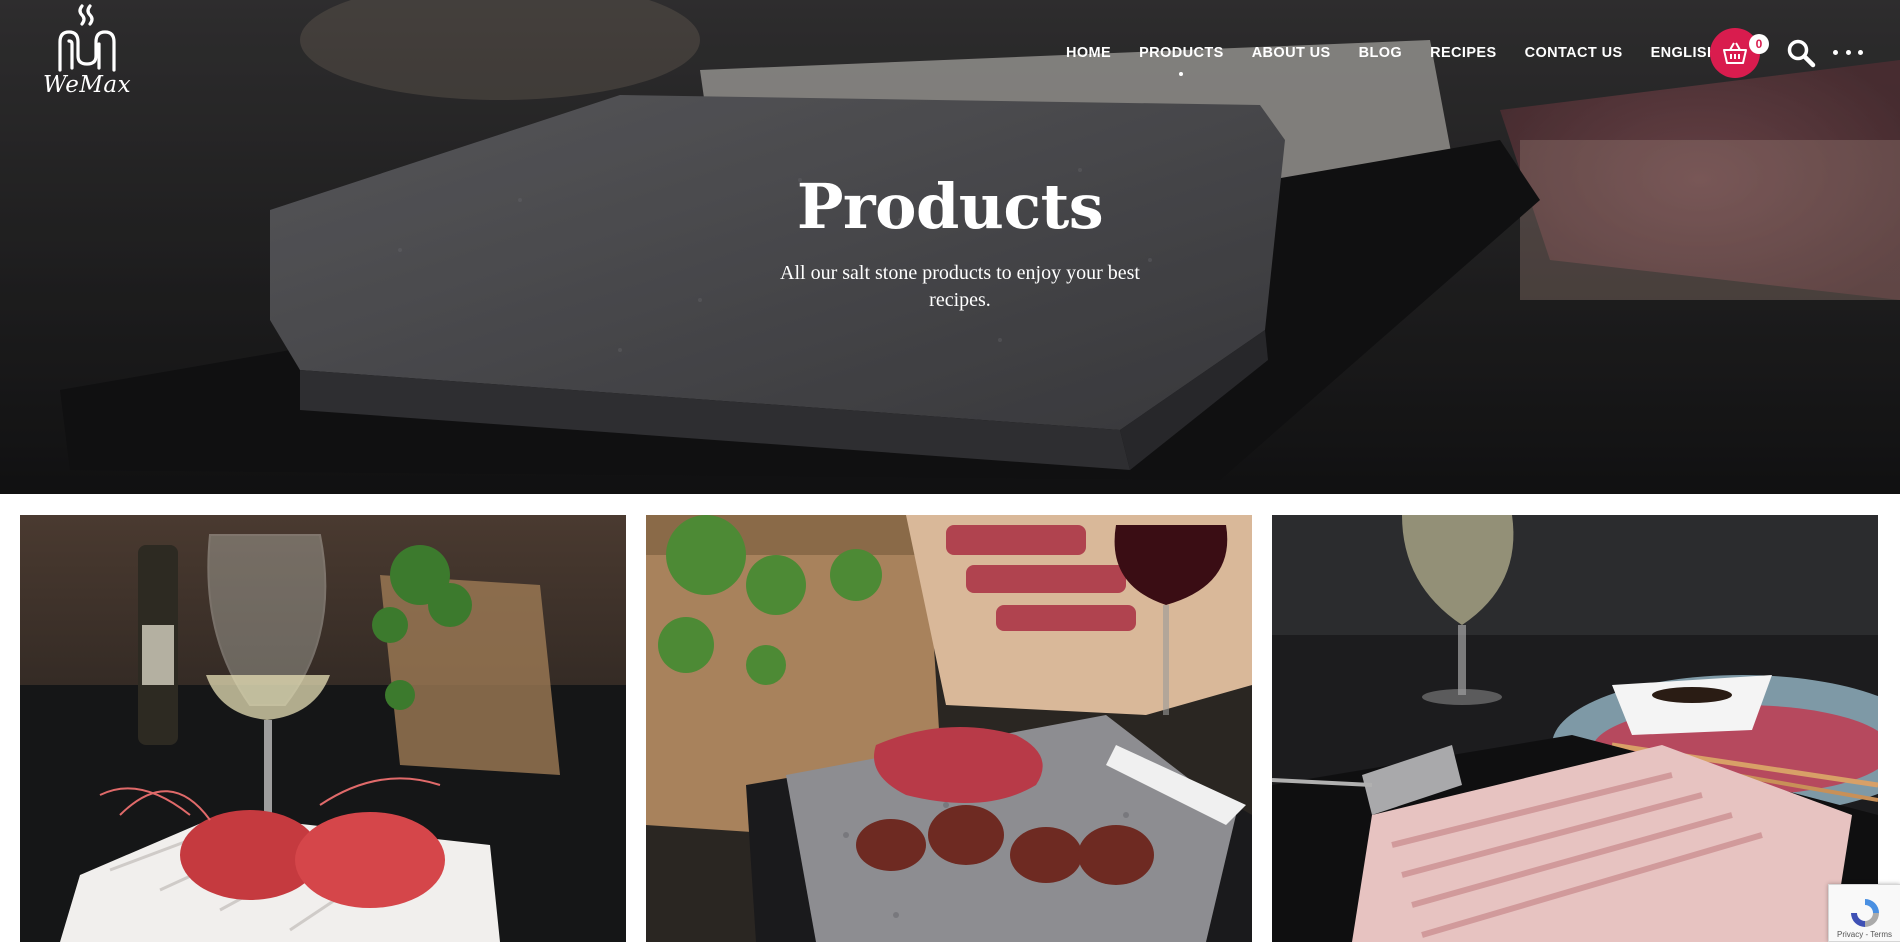  Describe the element at coordinates (1684, 53) in the screenshot. I see `nav-language: ENGLISH` at that location.